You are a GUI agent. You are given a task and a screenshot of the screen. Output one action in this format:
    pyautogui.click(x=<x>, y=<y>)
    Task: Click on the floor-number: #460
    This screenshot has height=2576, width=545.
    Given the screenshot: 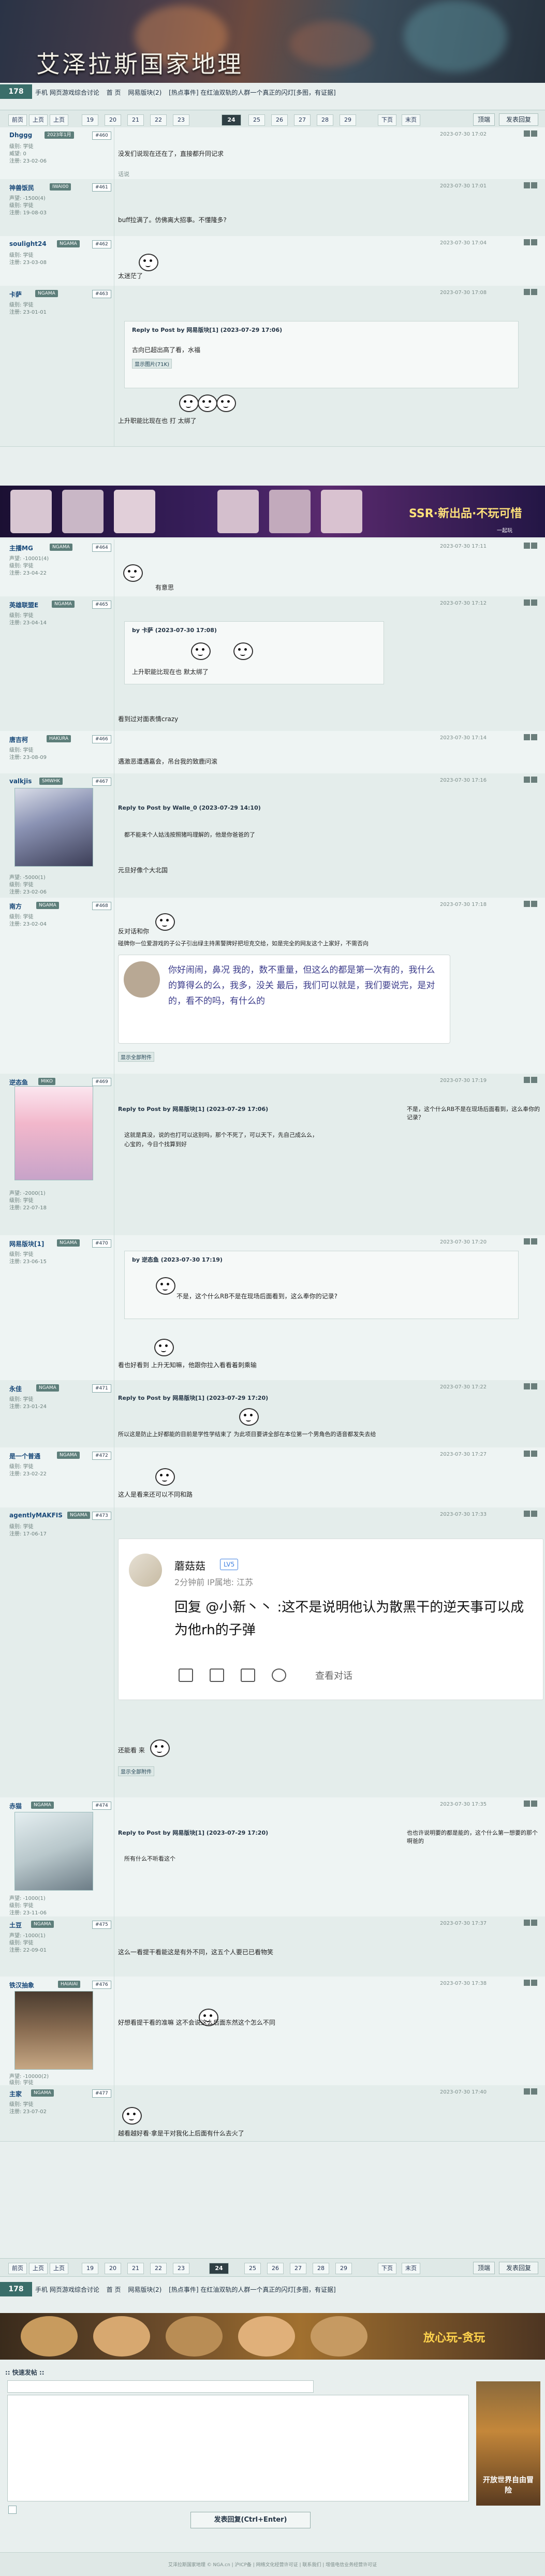 What is the action you would take?
    pyautogui.click(x=101, y=135)
    